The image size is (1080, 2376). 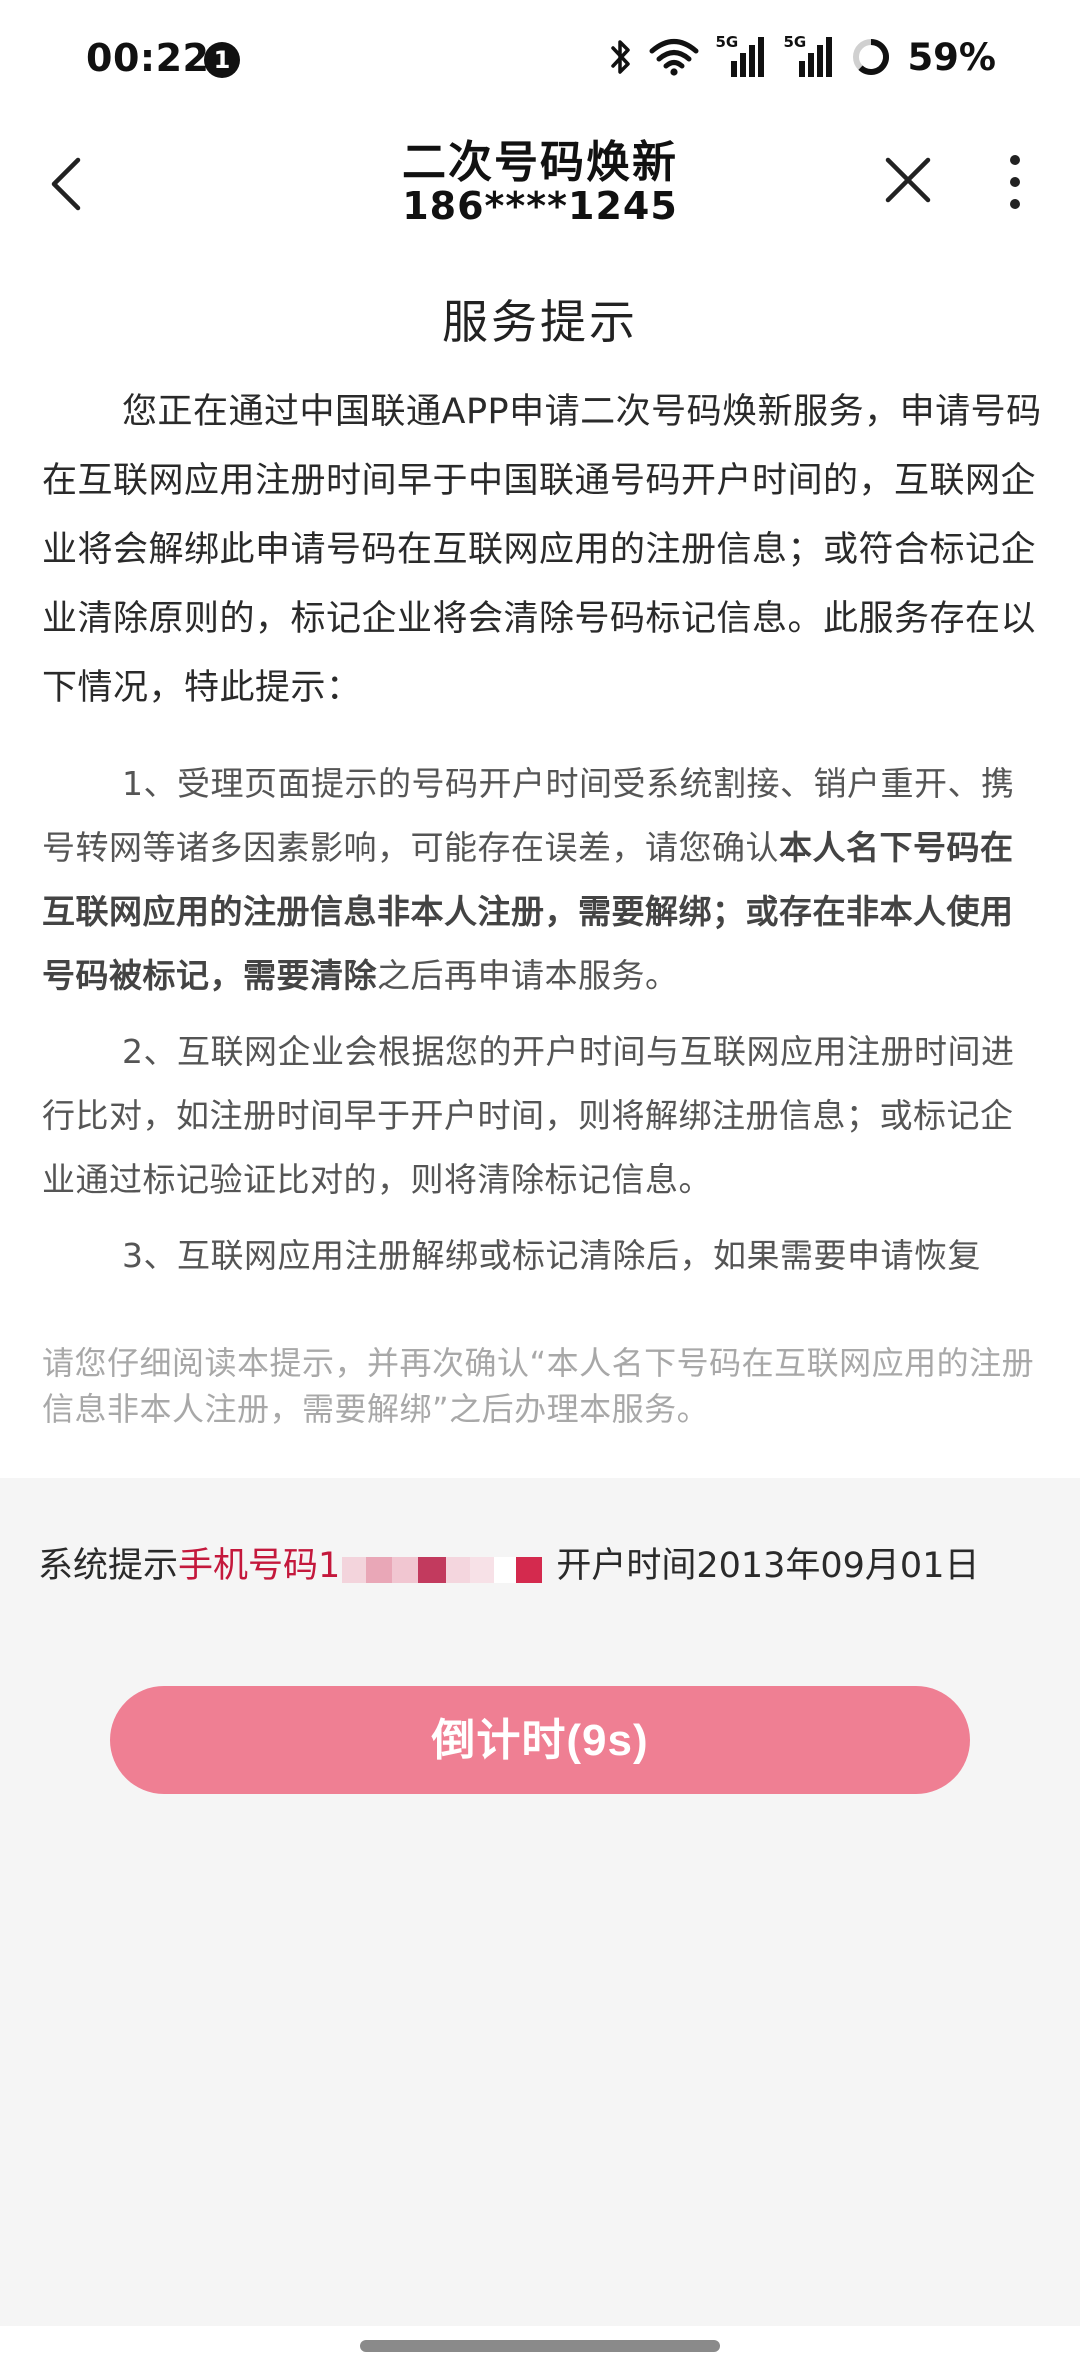 I want to click on system-tip-label: 系统提示, so click(x=108, y=1566).